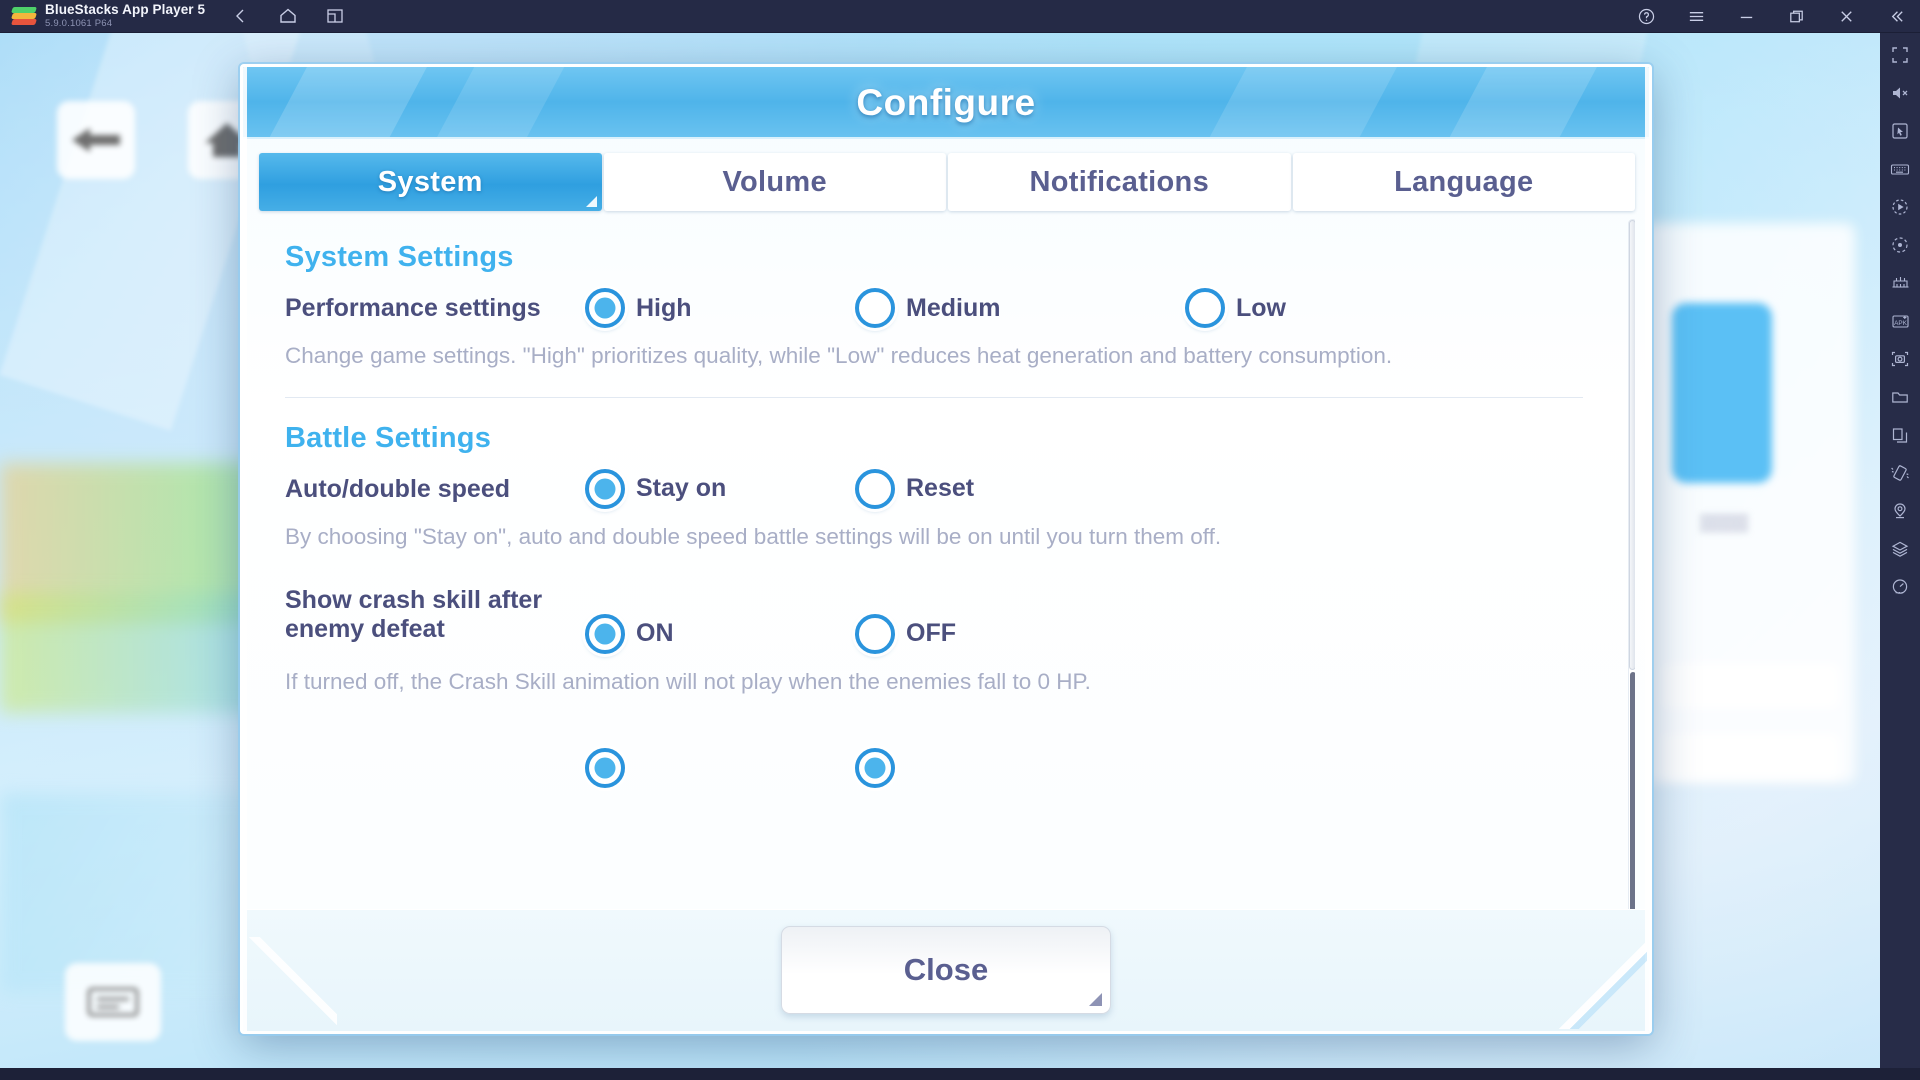  Describe the element at coordinates (720, 768) in the screenshot. I see `radio-option-partial-a` at that location.